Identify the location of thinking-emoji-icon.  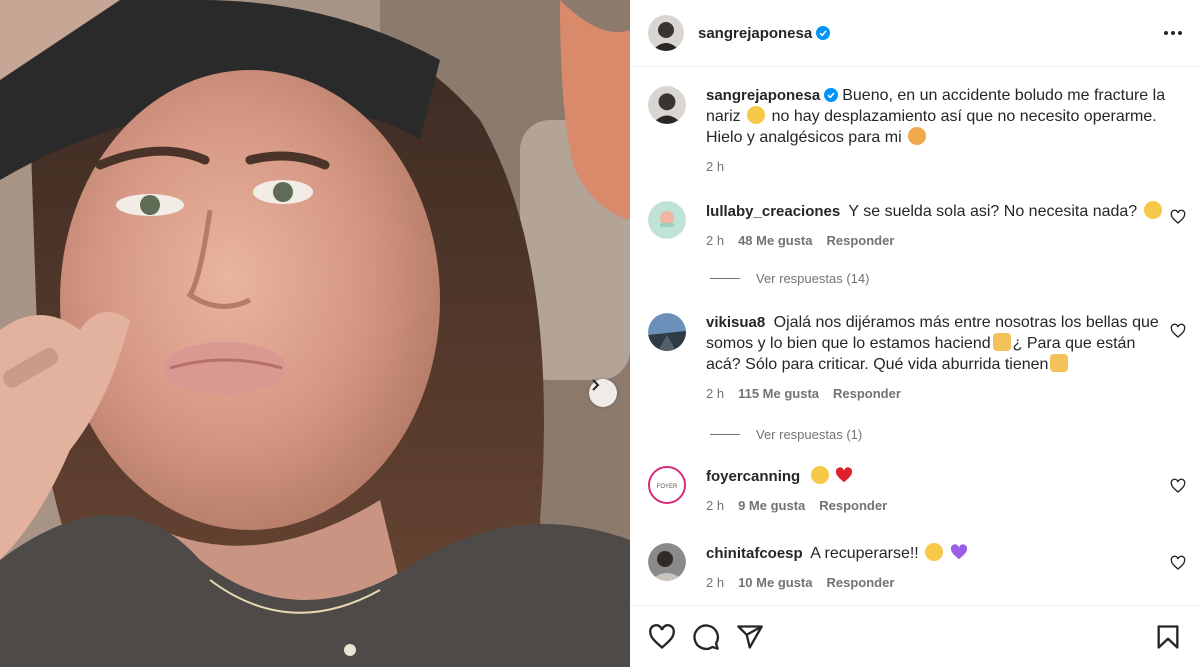
(1152, 210).